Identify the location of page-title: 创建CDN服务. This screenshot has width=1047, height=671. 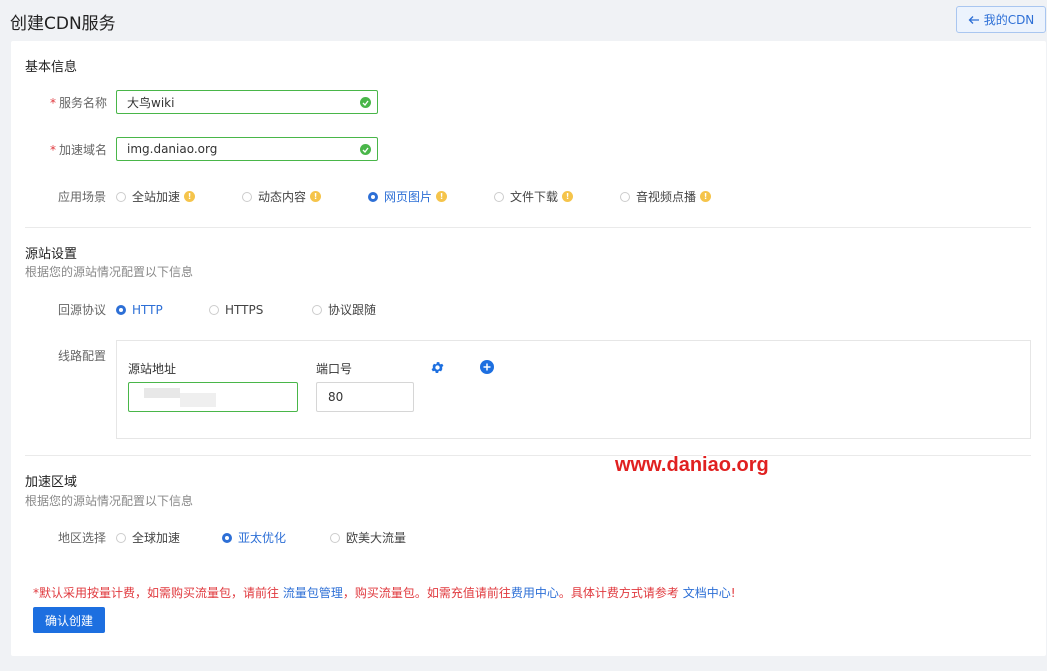
(63, 24).